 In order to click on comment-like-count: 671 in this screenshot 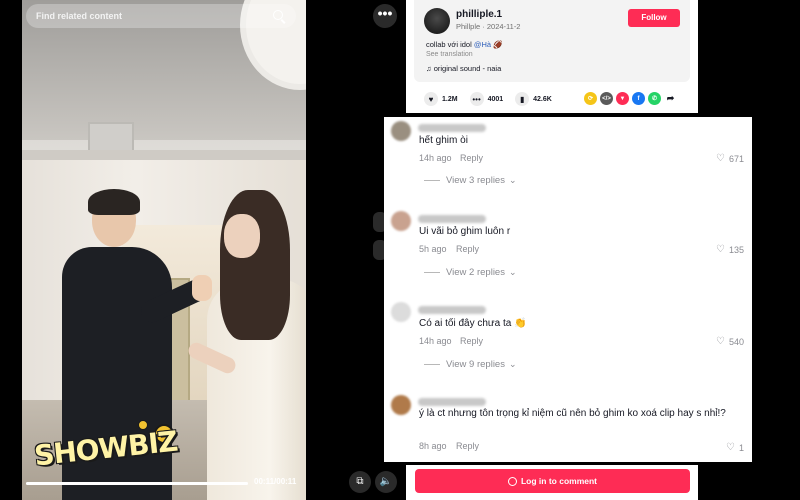, I will do `click(736, 158)`.